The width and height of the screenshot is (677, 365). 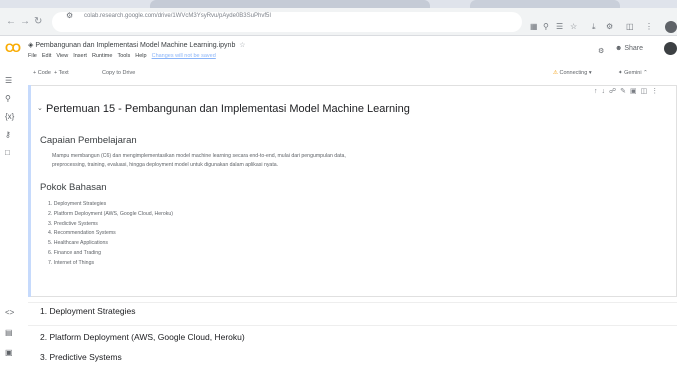 What do you see at coordinates (649, 26) in the screenshot?
I see `menu-icon: ⋮` at bounding box center [649, 26].